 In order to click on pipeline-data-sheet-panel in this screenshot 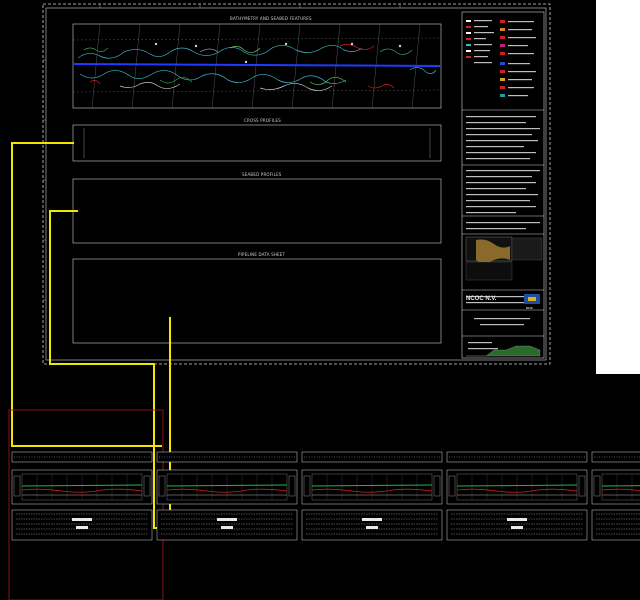, I will do `click(257, 301)`.